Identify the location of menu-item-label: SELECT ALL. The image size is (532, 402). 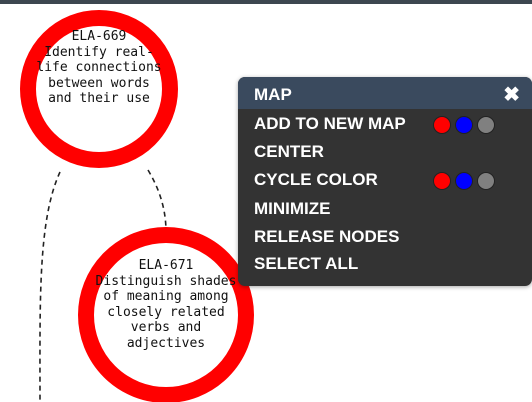
(306, 263).